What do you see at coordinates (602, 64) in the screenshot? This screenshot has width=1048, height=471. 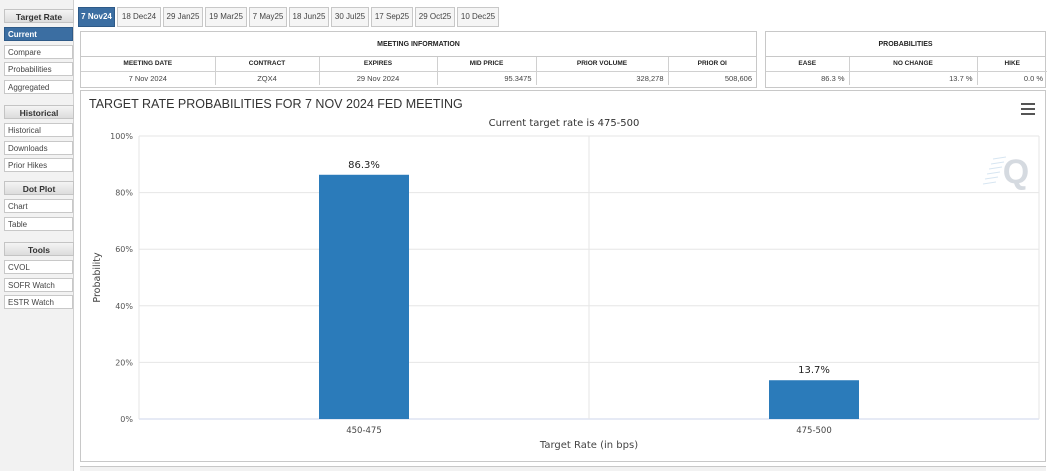 I see `header-prior-volume: PRIOR VOLUME` at bounding box center [602, 64].